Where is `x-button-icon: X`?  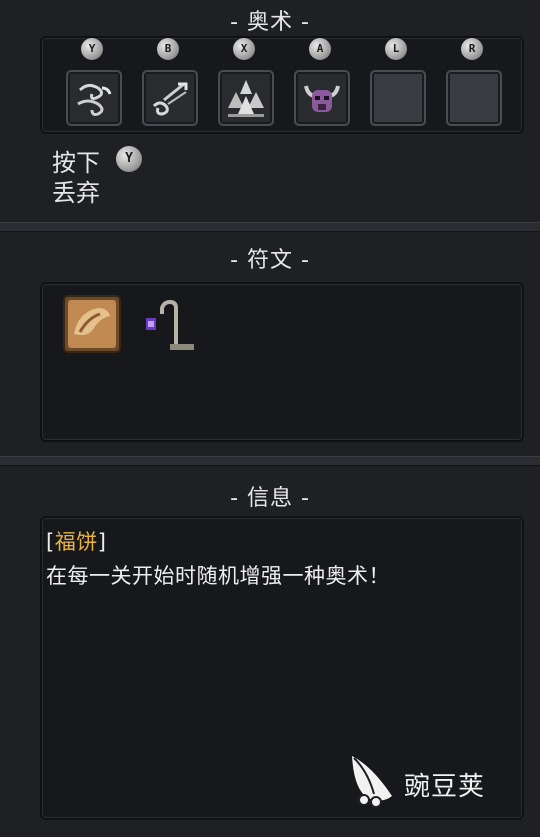
x-button-icon: X is located at coordinates (244, 49).